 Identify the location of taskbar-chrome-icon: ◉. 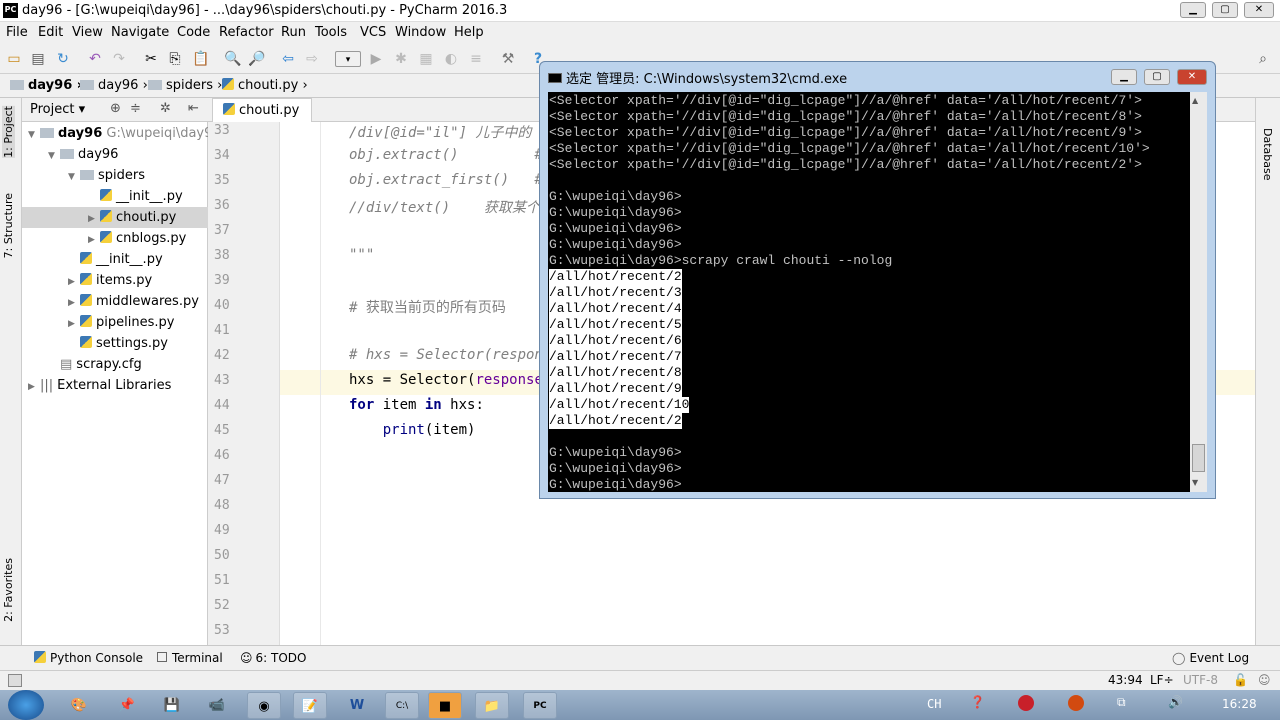
(264, 705).